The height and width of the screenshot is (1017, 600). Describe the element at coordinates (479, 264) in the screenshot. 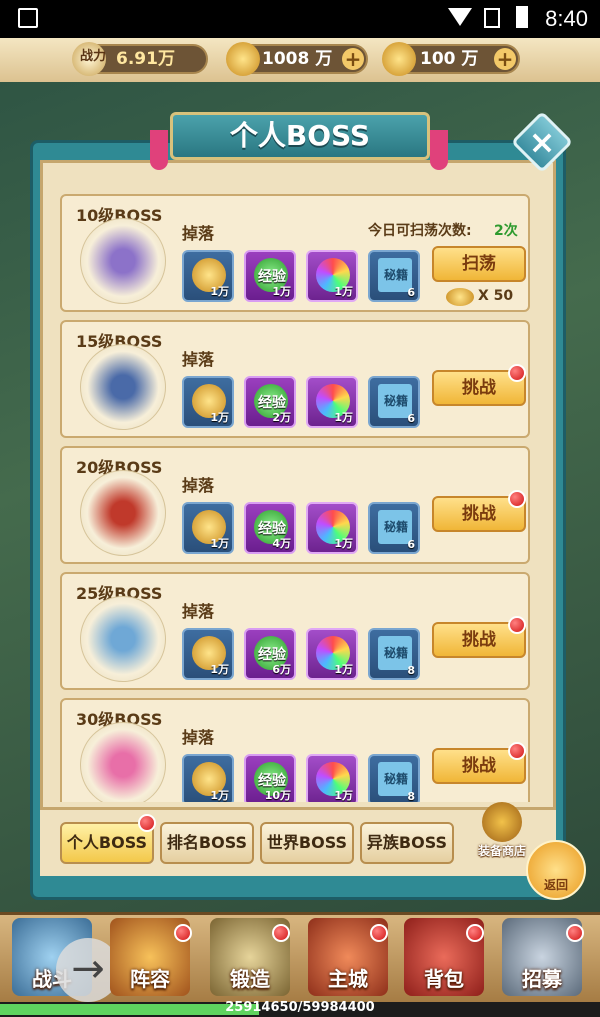

I see `sweep-button: 扫荡` at that location.